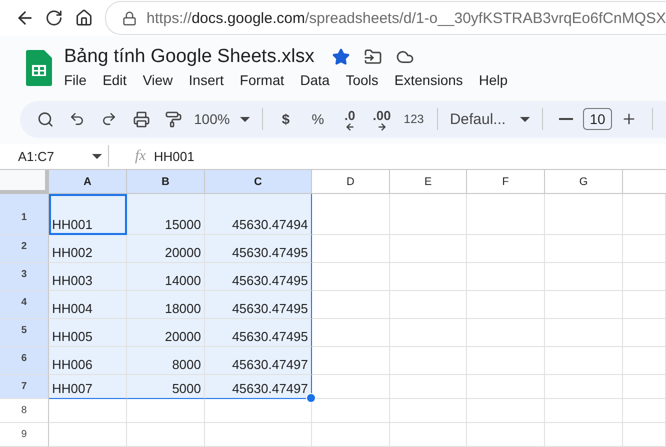 This screenshot has height=447, width=666. What do you see at coordinates (413, 119) in the screenshot?
I see `number-format-button: 123` at bounding box center [413, 119].